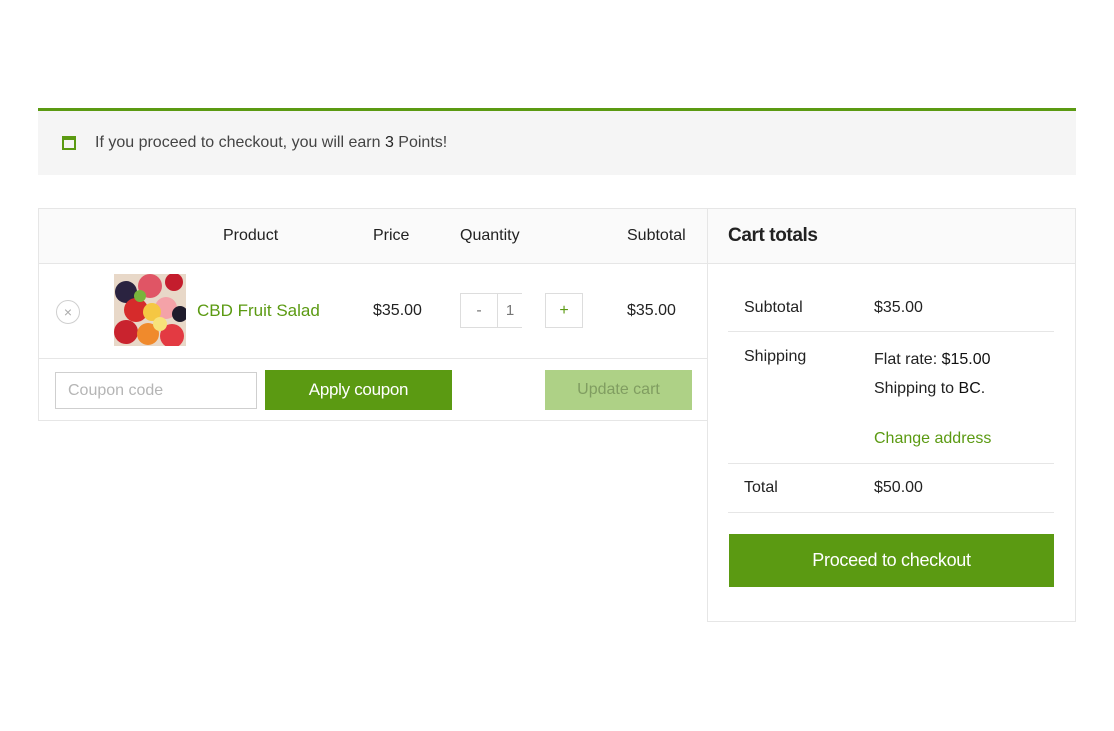  What do you see at coordinates (358, 390) in the screenshot?
I see `apply-coupon-button: Apply coupon` at bounding box center [358, 390].